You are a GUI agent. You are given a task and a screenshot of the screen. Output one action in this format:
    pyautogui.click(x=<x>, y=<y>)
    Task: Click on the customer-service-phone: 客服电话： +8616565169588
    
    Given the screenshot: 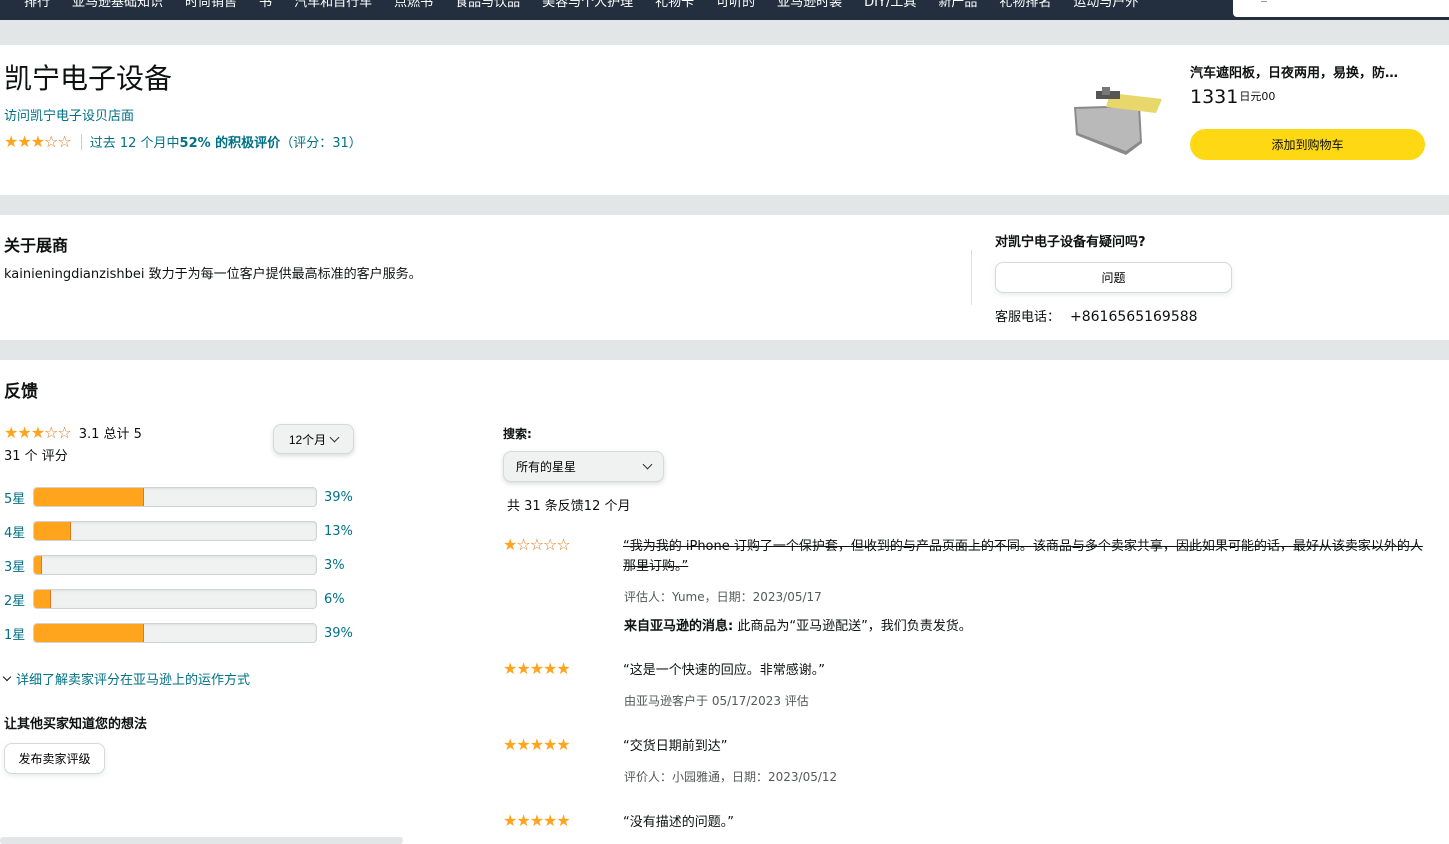 What is the action you would take?
    pyautogui.click(x=1096, y=315)
    